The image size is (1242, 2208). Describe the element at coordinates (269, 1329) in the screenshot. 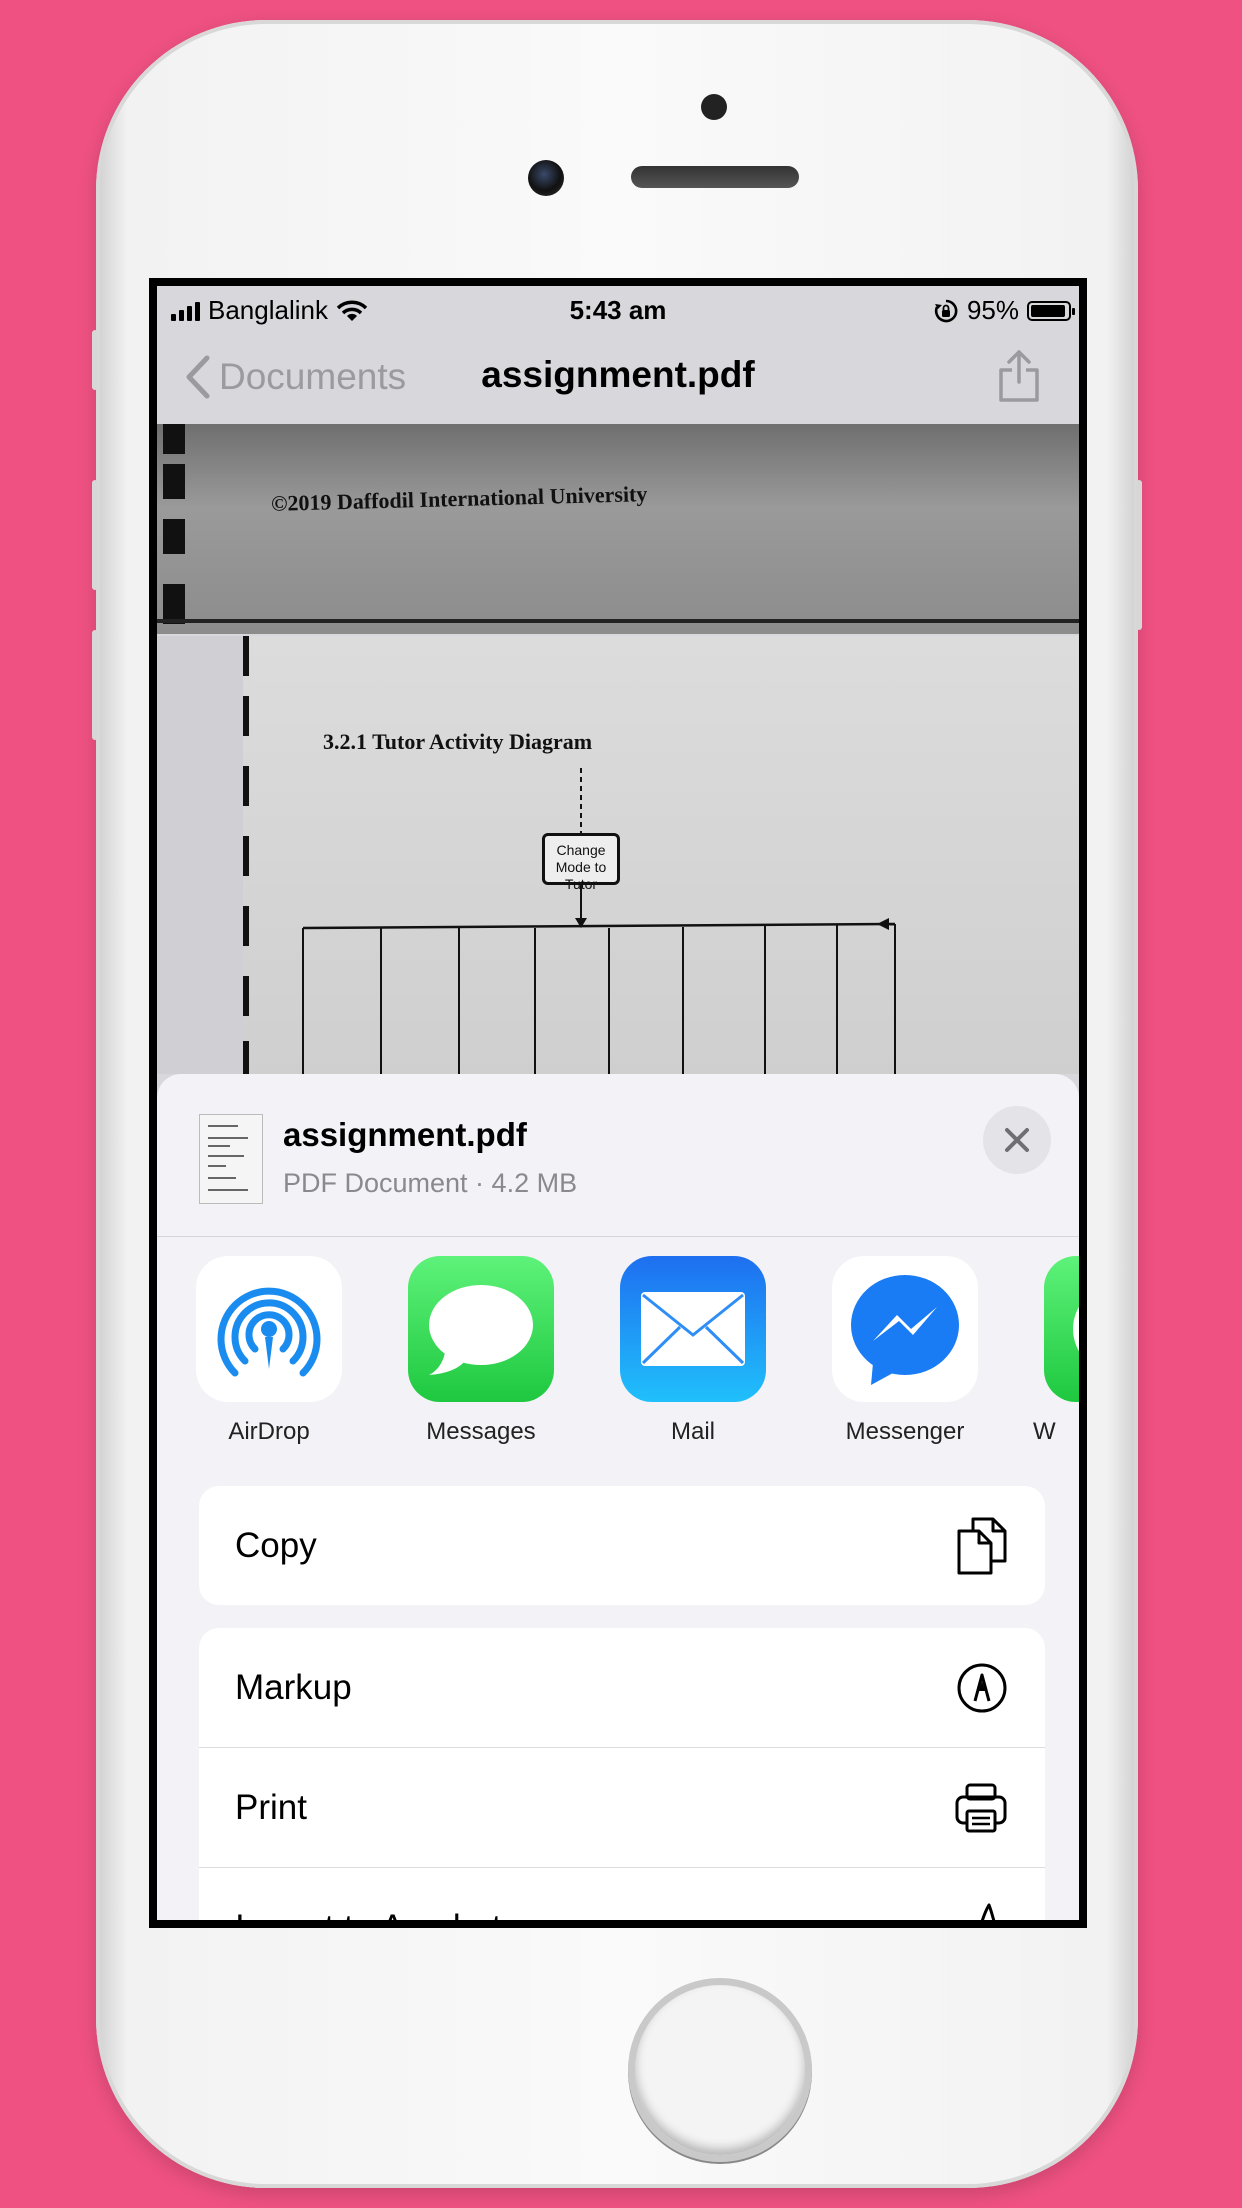

I see `airdrop-icon` at that location.